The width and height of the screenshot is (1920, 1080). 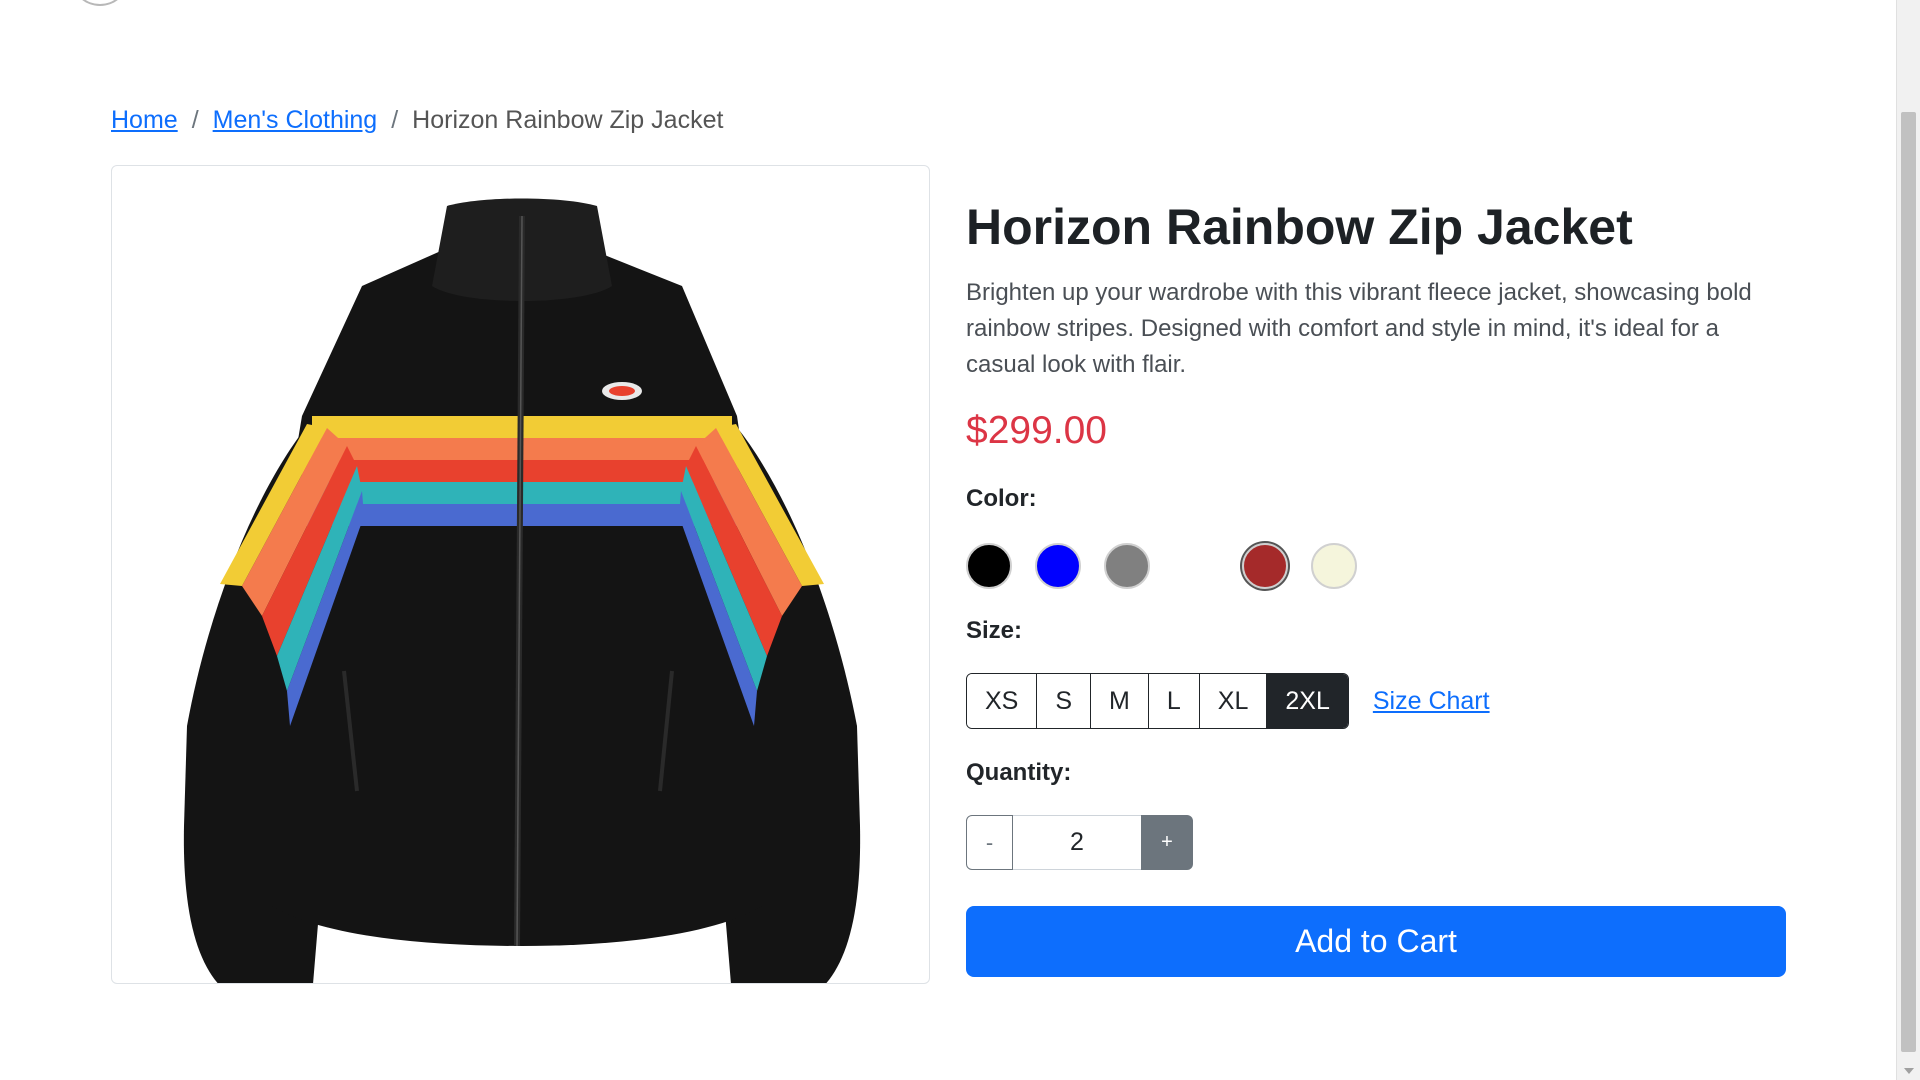 I want to click on quantity-input: 2, so click(x=1077, y=842).